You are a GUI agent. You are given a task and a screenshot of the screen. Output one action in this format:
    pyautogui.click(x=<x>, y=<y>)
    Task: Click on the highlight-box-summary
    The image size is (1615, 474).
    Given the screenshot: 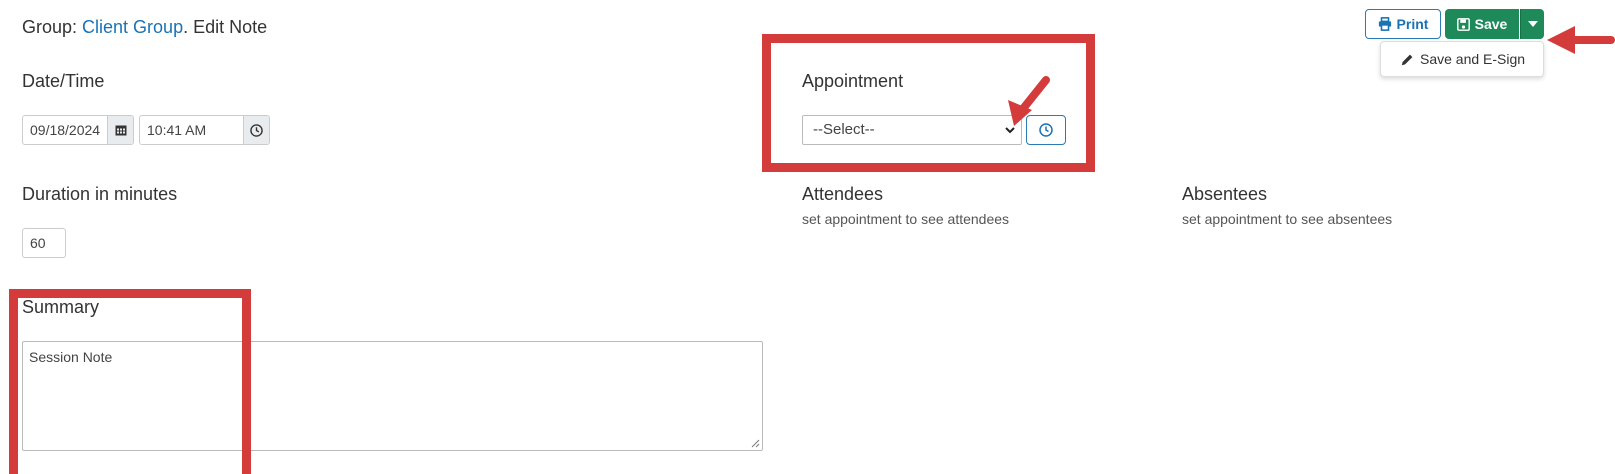 What is the action you would take?
    pyautogui.click(x=130, y=381)
    